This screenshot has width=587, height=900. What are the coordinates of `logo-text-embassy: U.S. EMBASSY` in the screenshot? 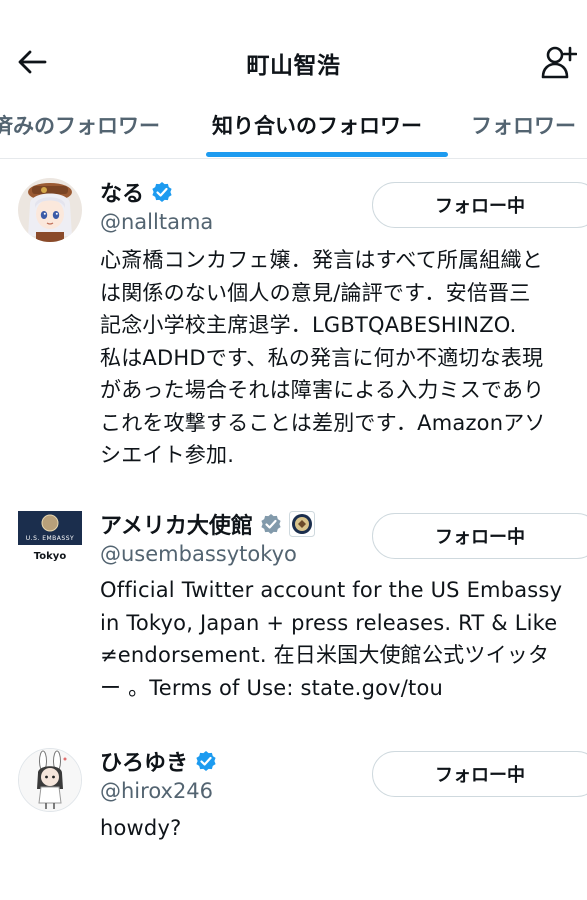 It's located at (50, 538).